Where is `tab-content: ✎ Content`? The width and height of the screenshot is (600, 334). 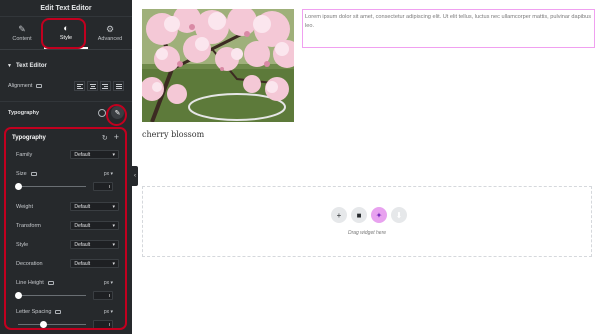
tab-content: ✎ Content is located at coordinates (22, 33).